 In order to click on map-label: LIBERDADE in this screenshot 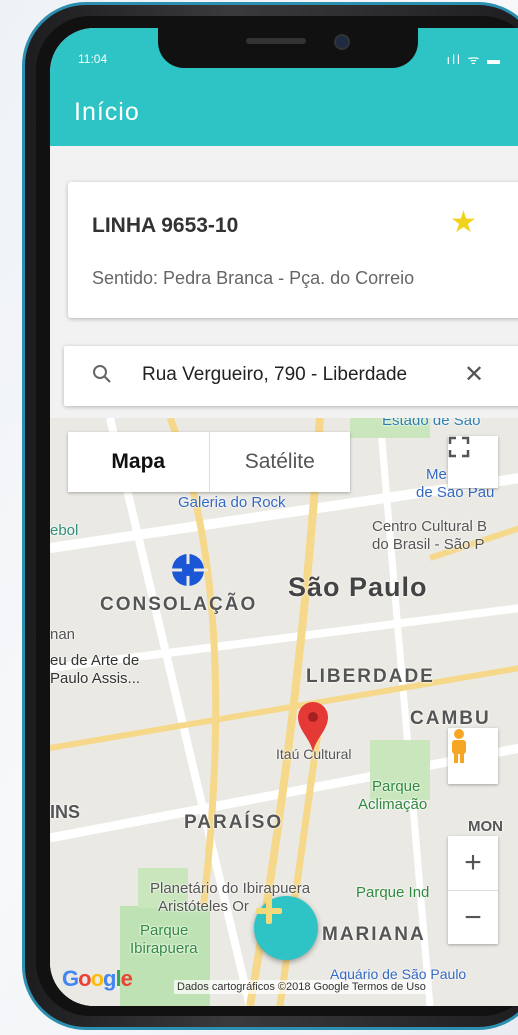, I will do `click(370, 676)`.